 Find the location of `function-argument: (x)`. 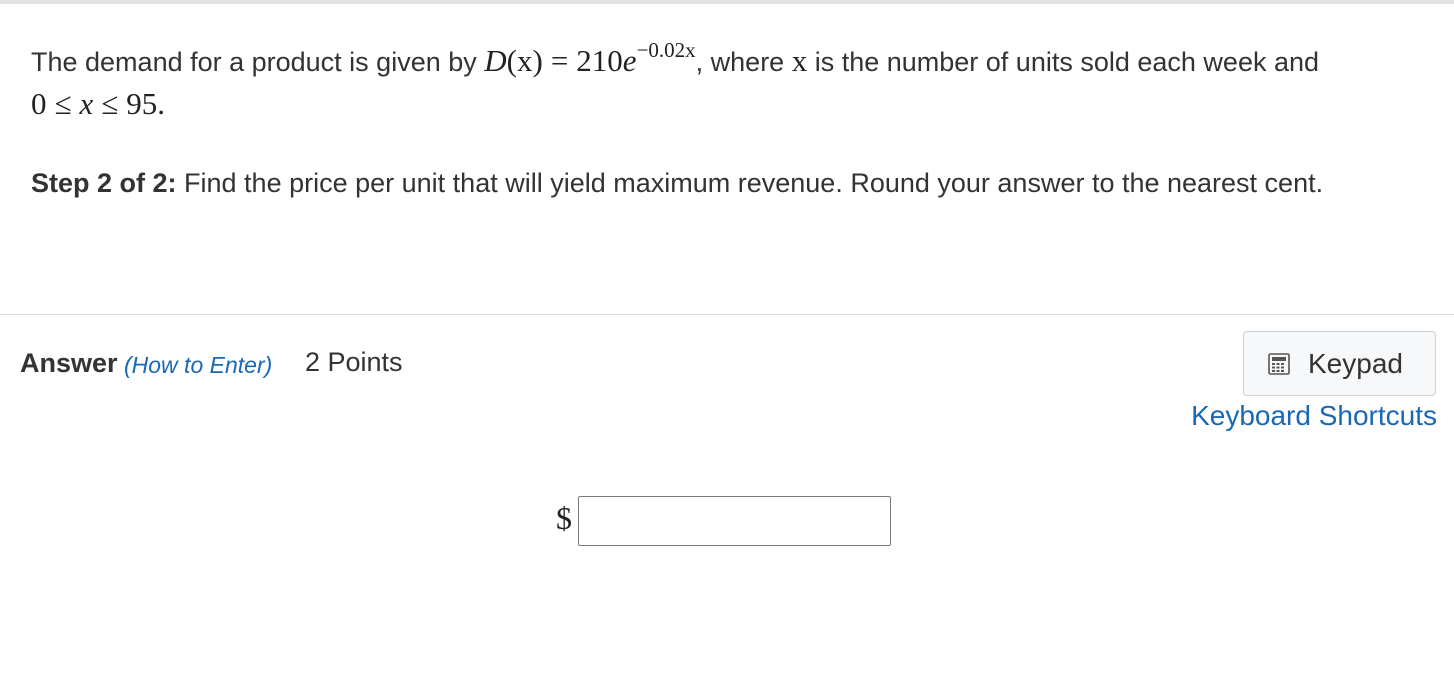

function-argument: (x) is located at coordinates (524, 60).